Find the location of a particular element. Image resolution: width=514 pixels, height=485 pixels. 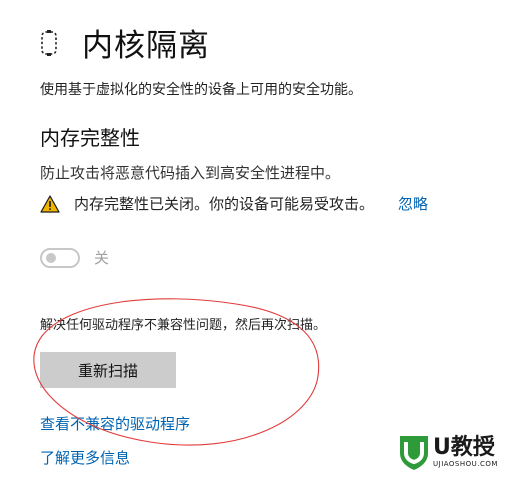

page-title: 内核隔离 is located at coordinates (146, 46).